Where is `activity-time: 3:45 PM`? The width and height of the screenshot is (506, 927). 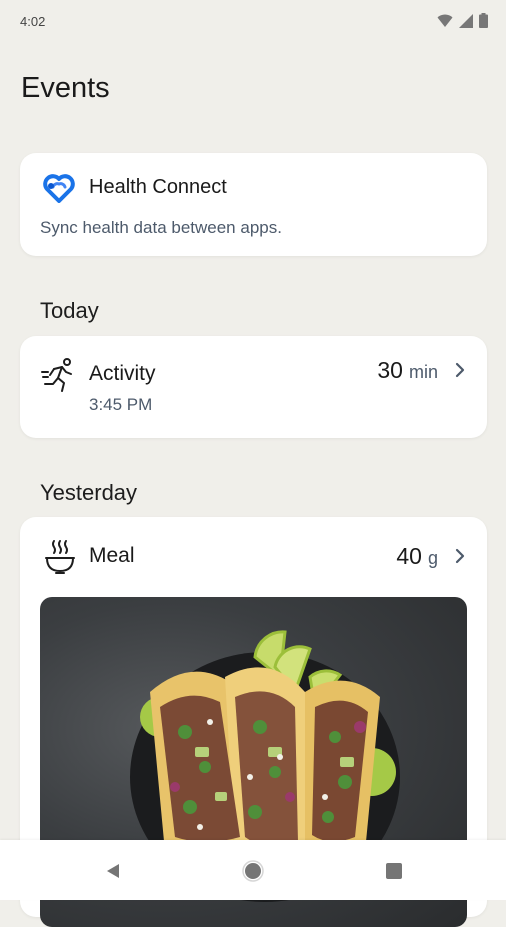
activity-time: 3:45 PM is located at coordinates (121, 404).